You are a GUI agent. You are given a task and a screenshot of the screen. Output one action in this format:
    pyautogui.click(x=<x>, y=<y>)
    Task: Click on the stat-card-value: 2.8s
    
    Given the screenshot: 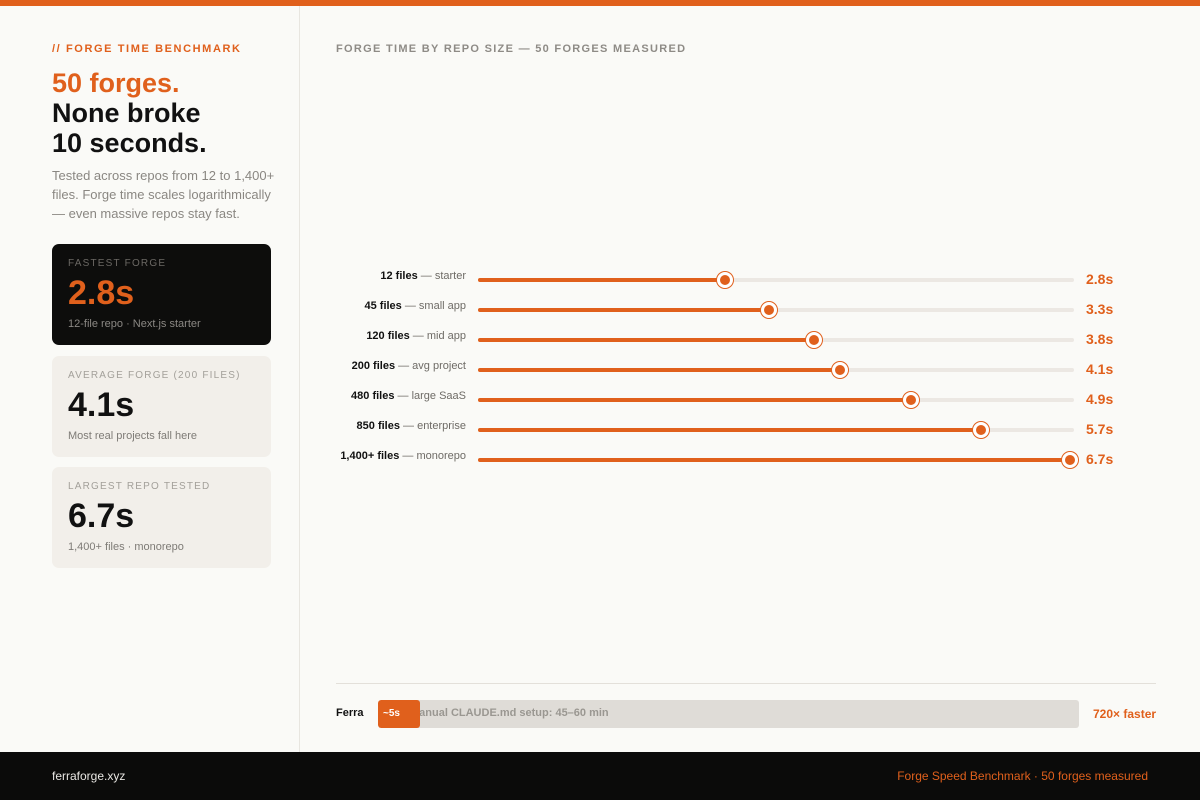 What is the action you would take?
    pyautogui.click(x=101, y=293)
    